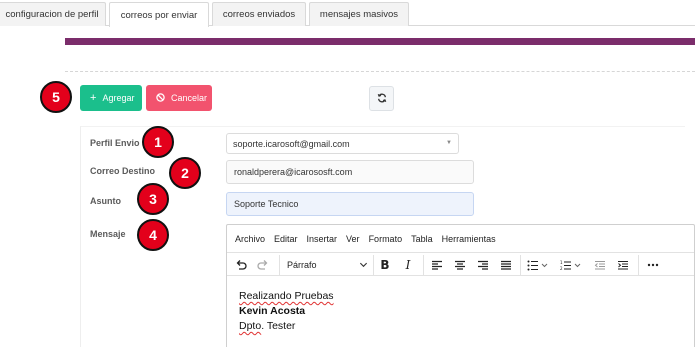  I want to click on plus-icon: +, so click(93, 97).